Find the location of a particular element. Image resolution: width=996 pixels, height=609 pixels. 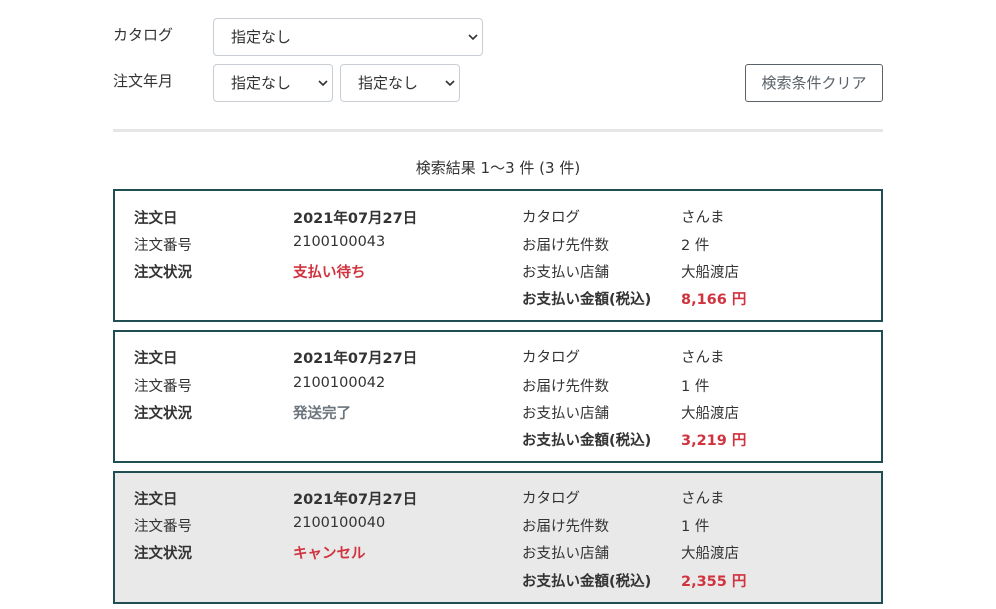

catalog-filter-row: カタログ 指定なし is located at coordinates (498, 37).